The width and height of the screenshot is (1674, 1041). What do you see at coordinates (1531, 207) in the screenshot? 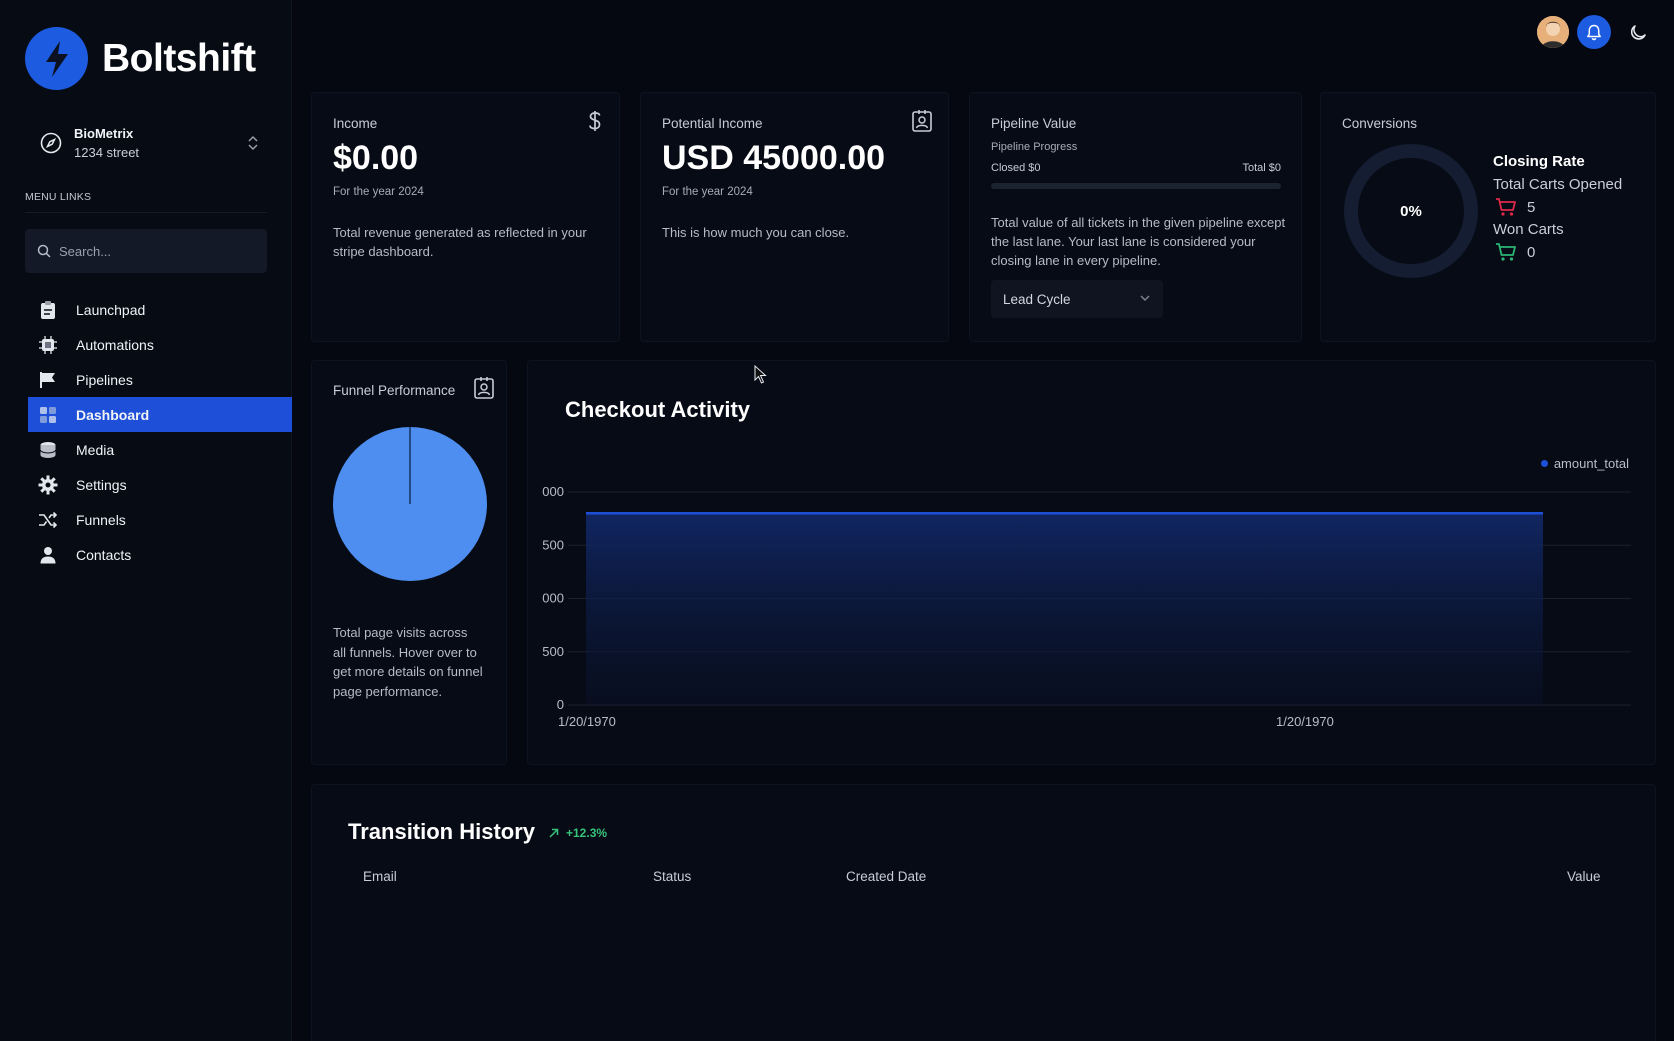
I see `total-carts-count: 5` at bounding box center [1531, 207].